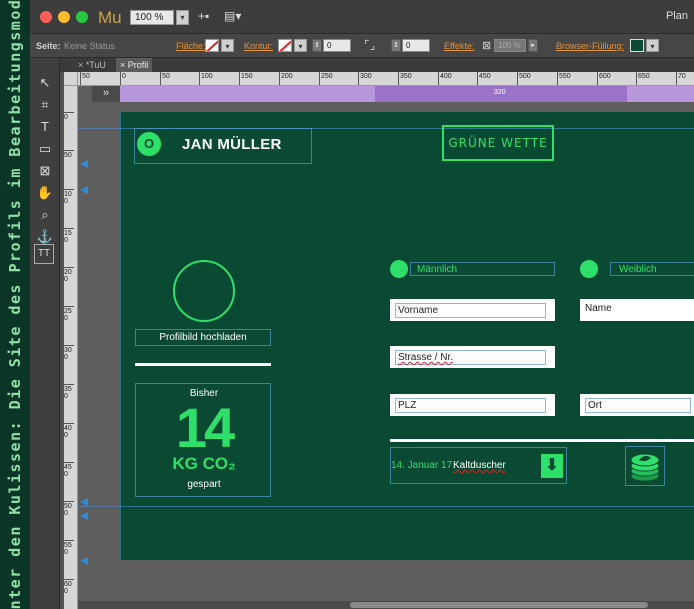  Describe the element at coordinates (191, 46) in the screenshot. I see `flaeche-label: Fläche:` at that location.